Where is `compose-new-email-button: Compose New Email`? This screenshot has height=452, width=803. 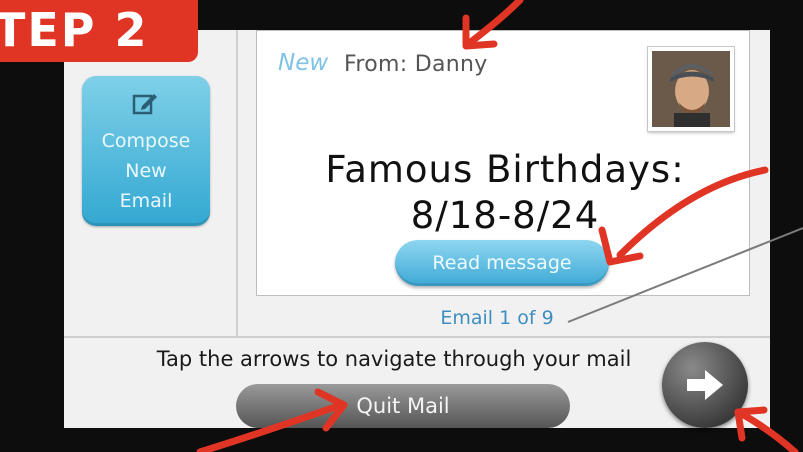 compose-new-email-button: Compose New Email is located at coordinates (146, 151).